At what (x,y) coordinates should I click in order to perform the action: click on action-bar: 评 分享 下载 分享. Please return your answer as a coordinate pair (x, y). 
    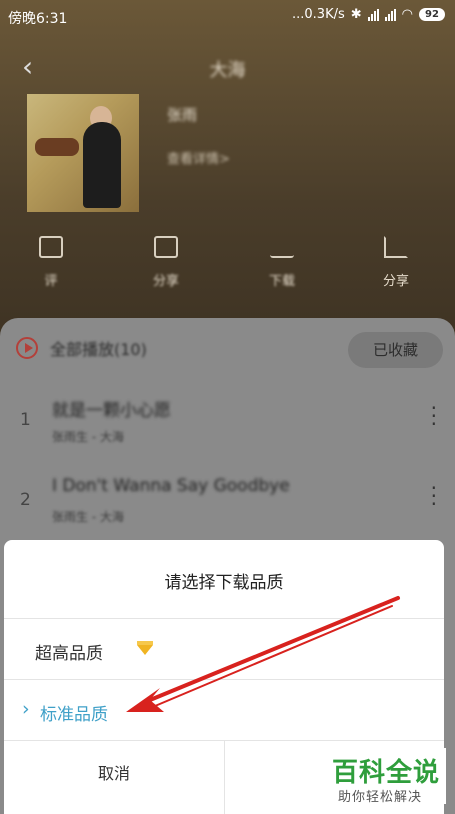
    Looking at the image, I should click on (227, 271).